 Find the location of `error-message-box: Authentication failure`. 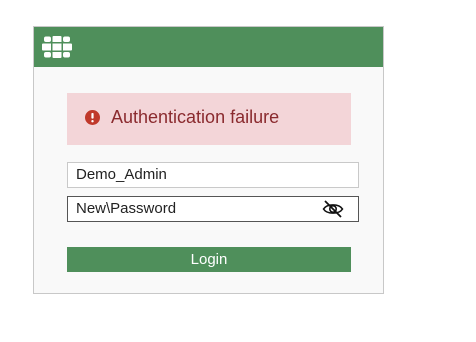

error-message-box: Authentication failure is located at coordinates (209, 119).